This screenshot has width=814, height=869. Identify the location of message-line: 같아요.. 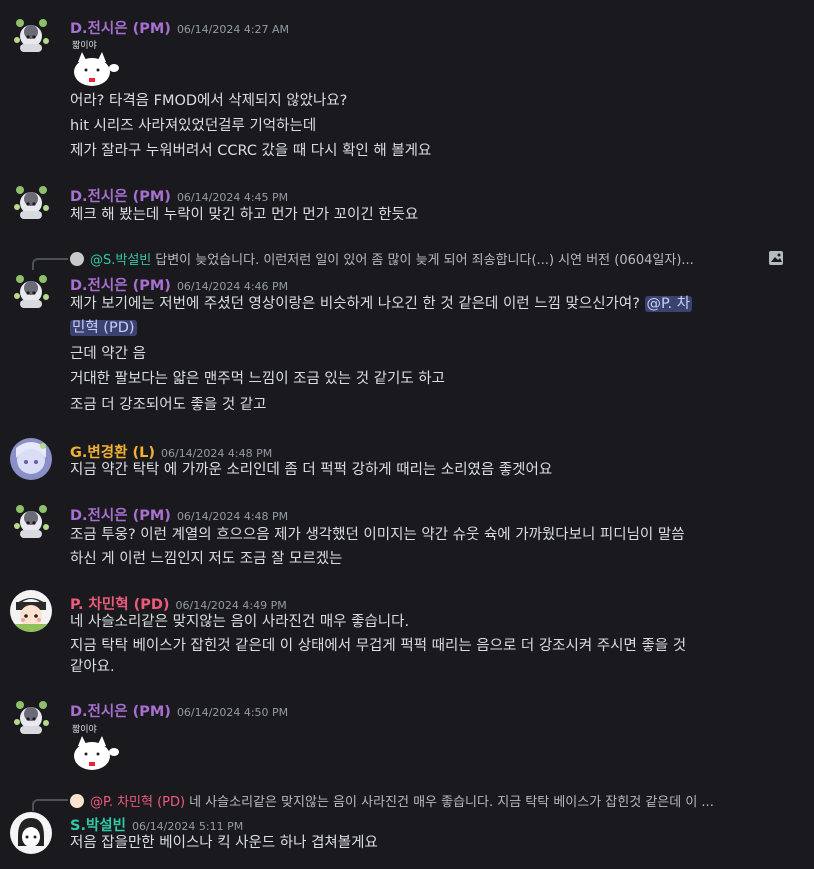
(92, 667).